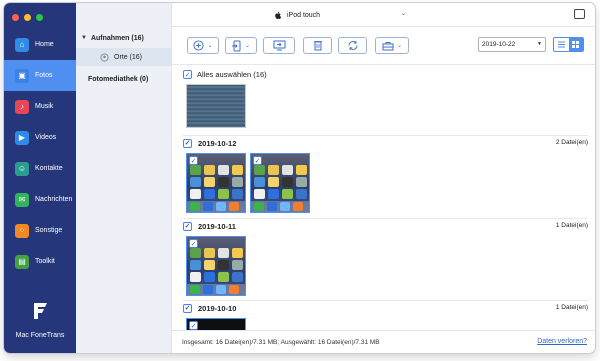  What do you see at coordinates (199, 45) in the screenshot?
I see `add-icon` at bounding box center [199, 45].